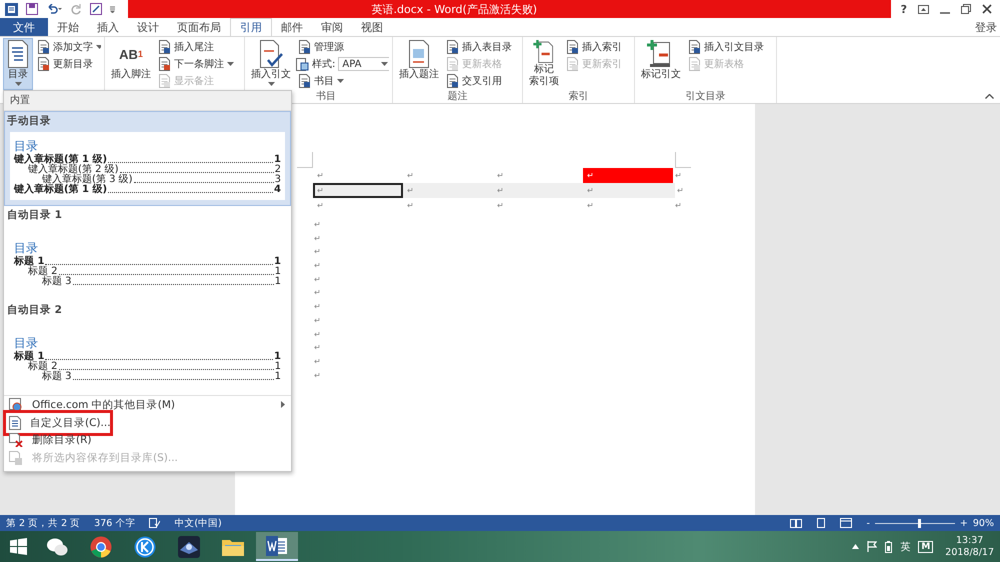  What do you see at coordinates (821, 523) in the screenshot?
I see `print-layout-icon` at bounding box center [821, 523].